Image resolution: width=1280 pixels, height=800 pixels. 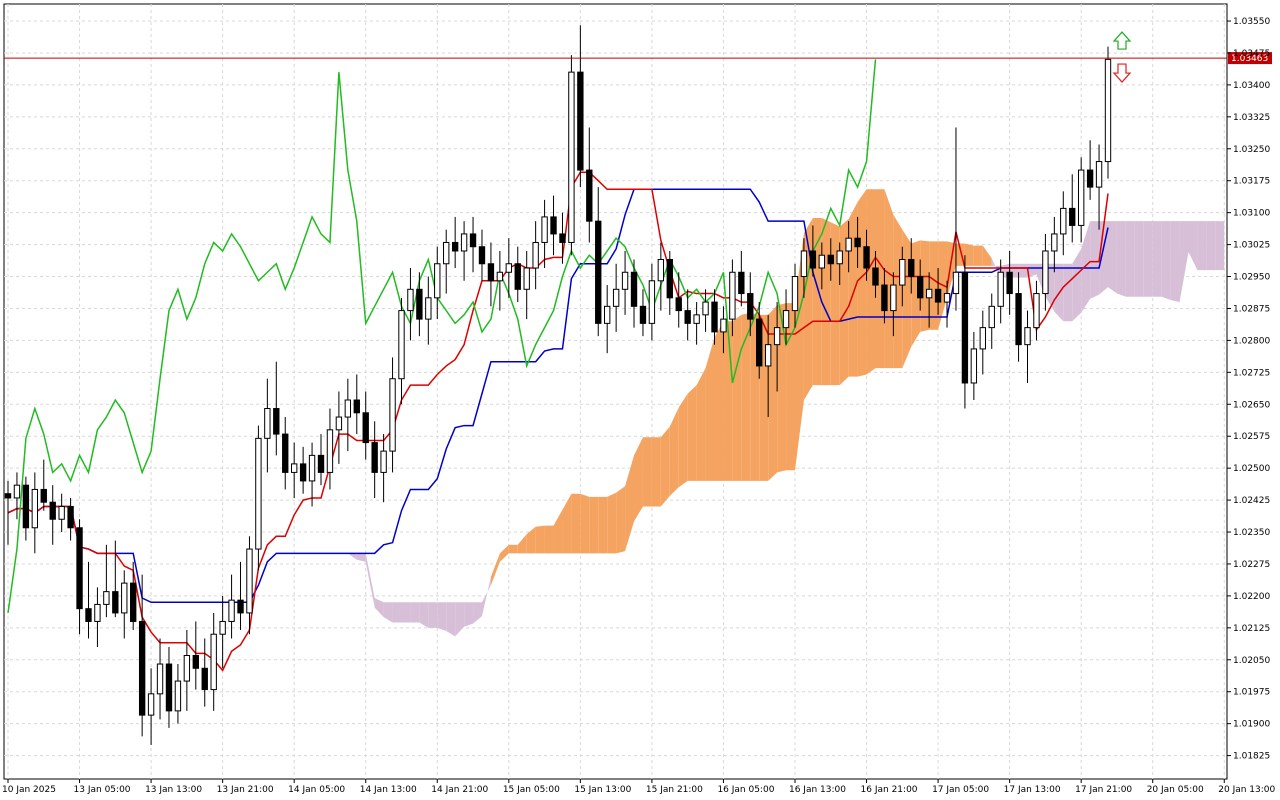 What do you see at coordinates (1122, 40) in the screenshot?
I see `arrow-up-icon` at bounding box center [1122, 40].